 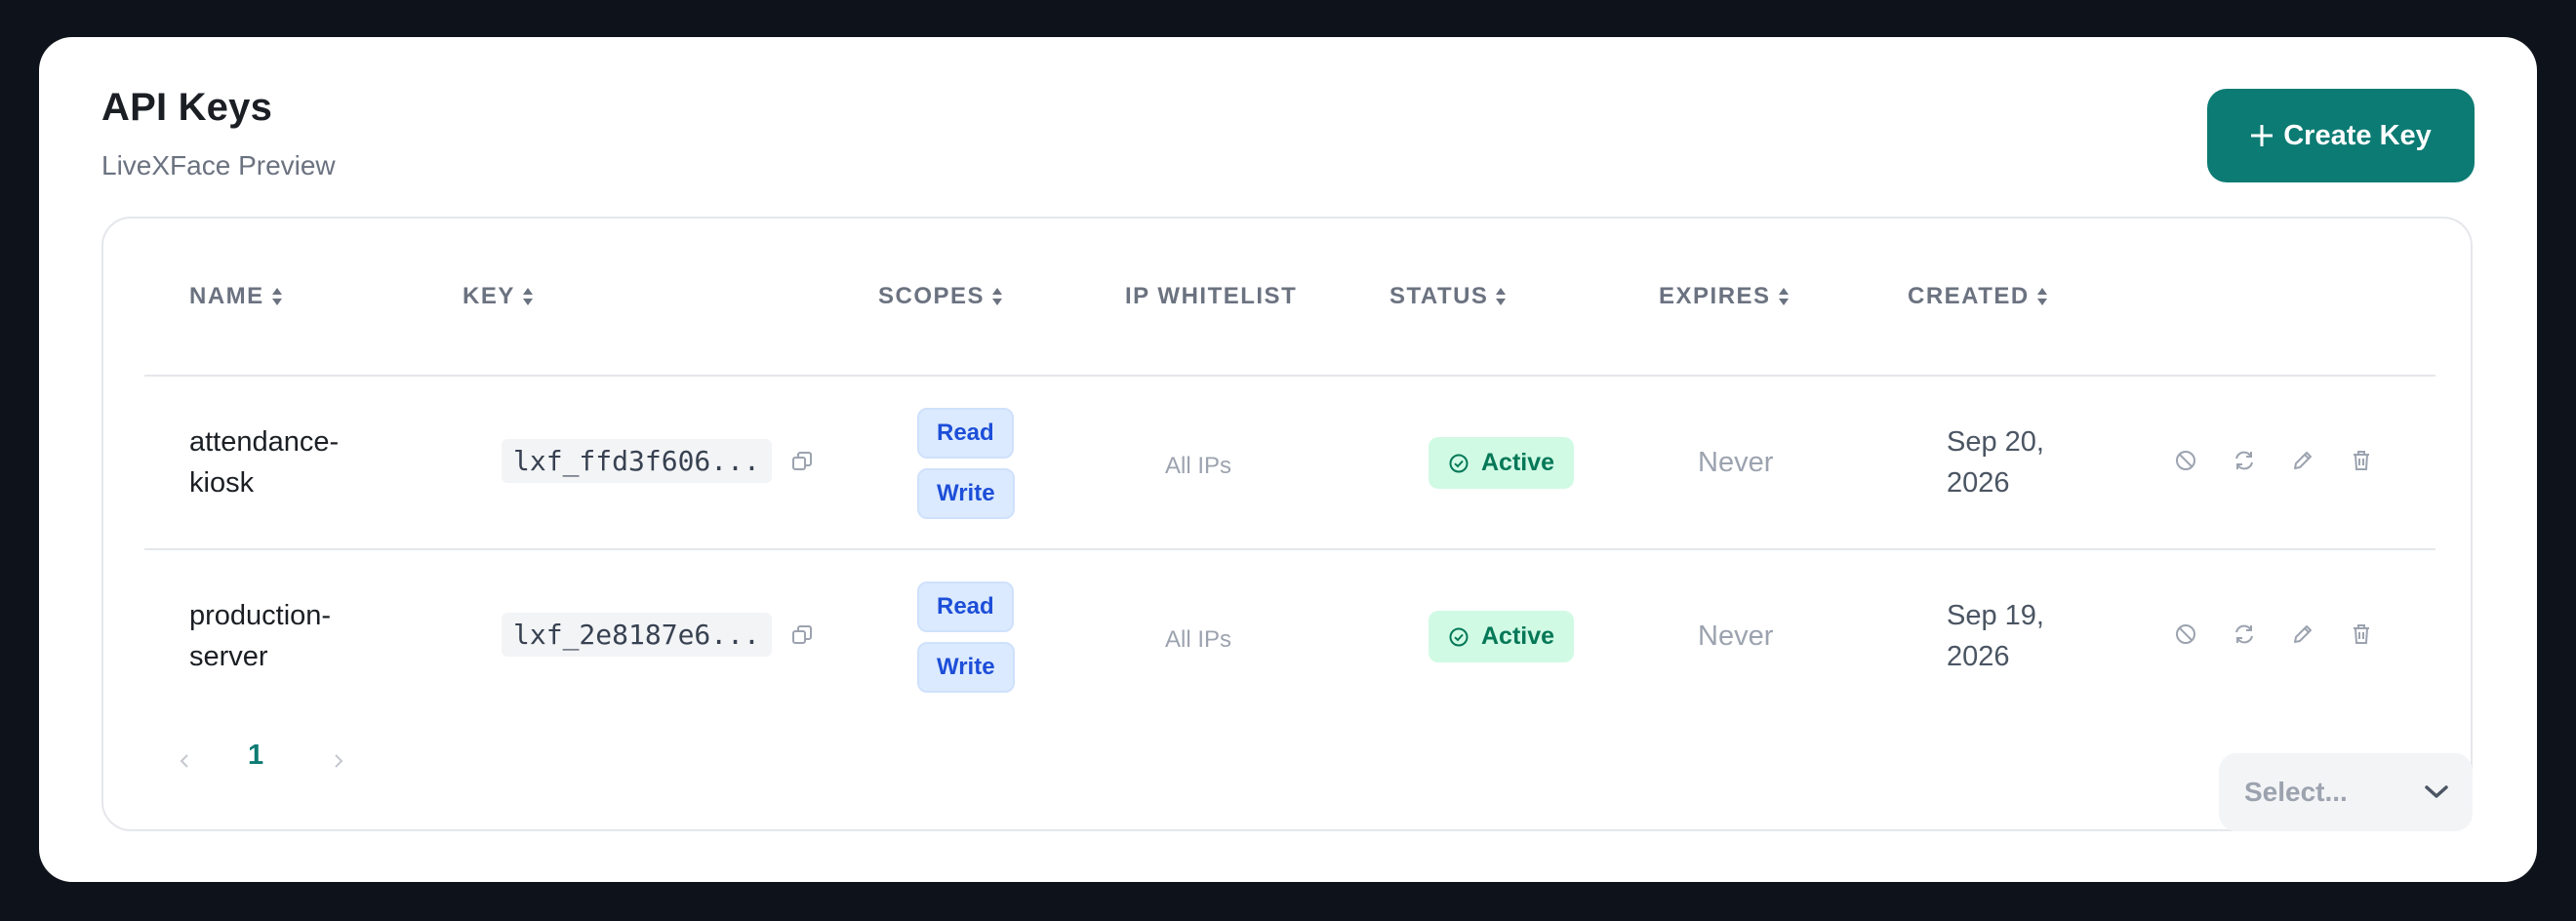 I want to click on column-header-key: KEY, so click(x=499, y=296).